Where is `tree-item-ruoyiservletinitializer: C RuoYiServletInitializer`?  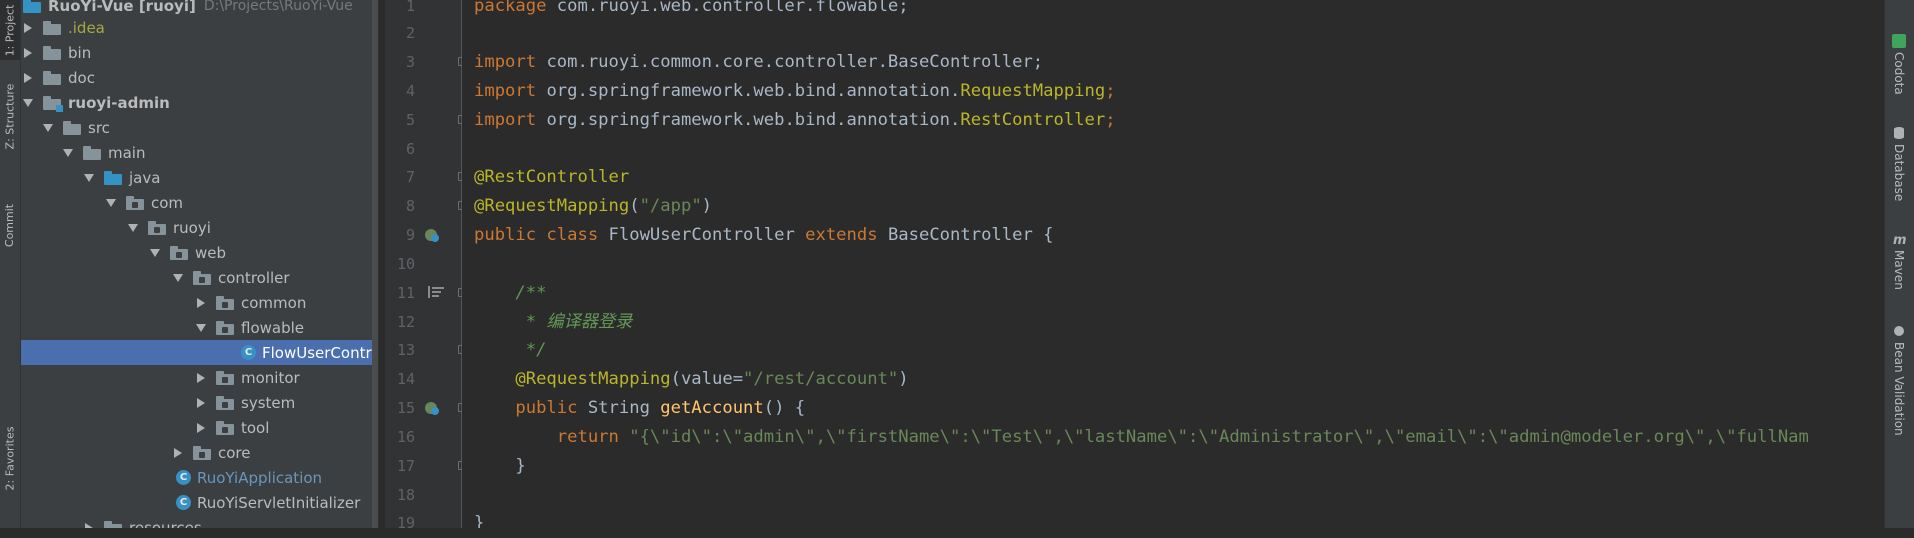 tree-item-ruoyiservletinitializer: C RuoYiServletInitializer is located at coordinates (196, 502).